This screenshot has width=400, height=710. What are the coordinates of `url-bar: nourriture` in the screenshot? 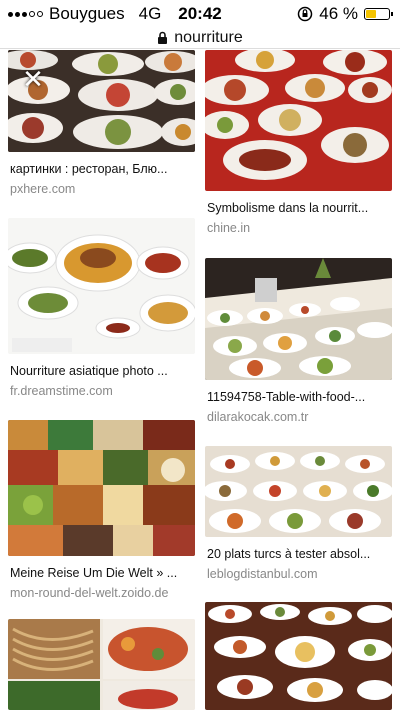 It's located at (200, 38).